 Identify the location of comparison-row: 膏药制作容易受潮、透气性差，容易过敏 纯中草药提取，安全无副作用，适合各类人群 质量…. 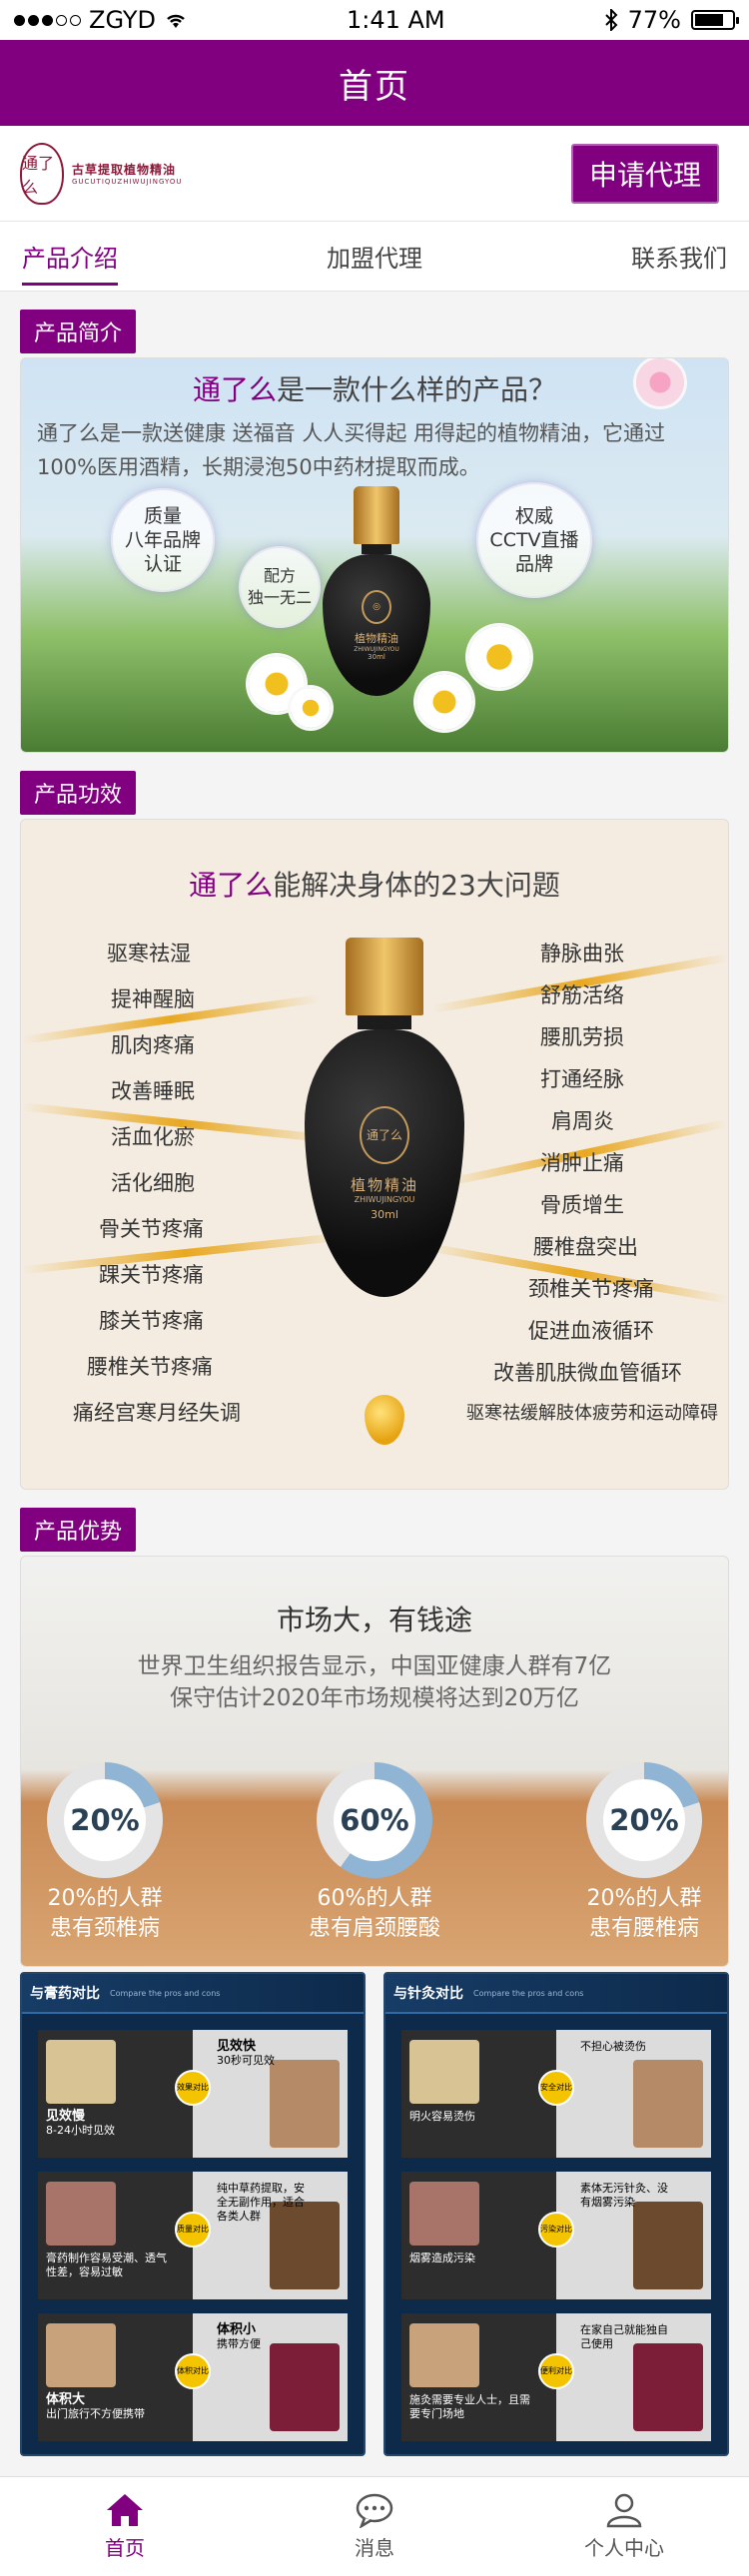
(193, 2236).